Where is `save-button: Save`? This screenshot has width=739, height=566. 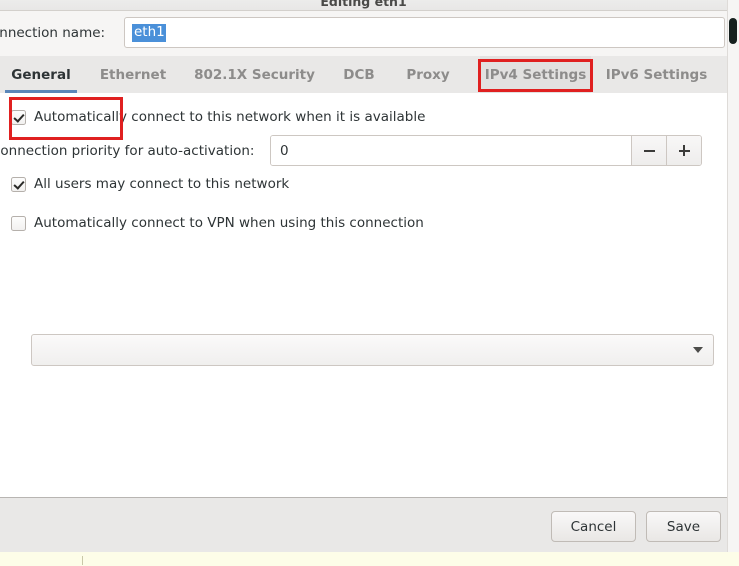 save-button: Save is located at coordinates (683, 526).